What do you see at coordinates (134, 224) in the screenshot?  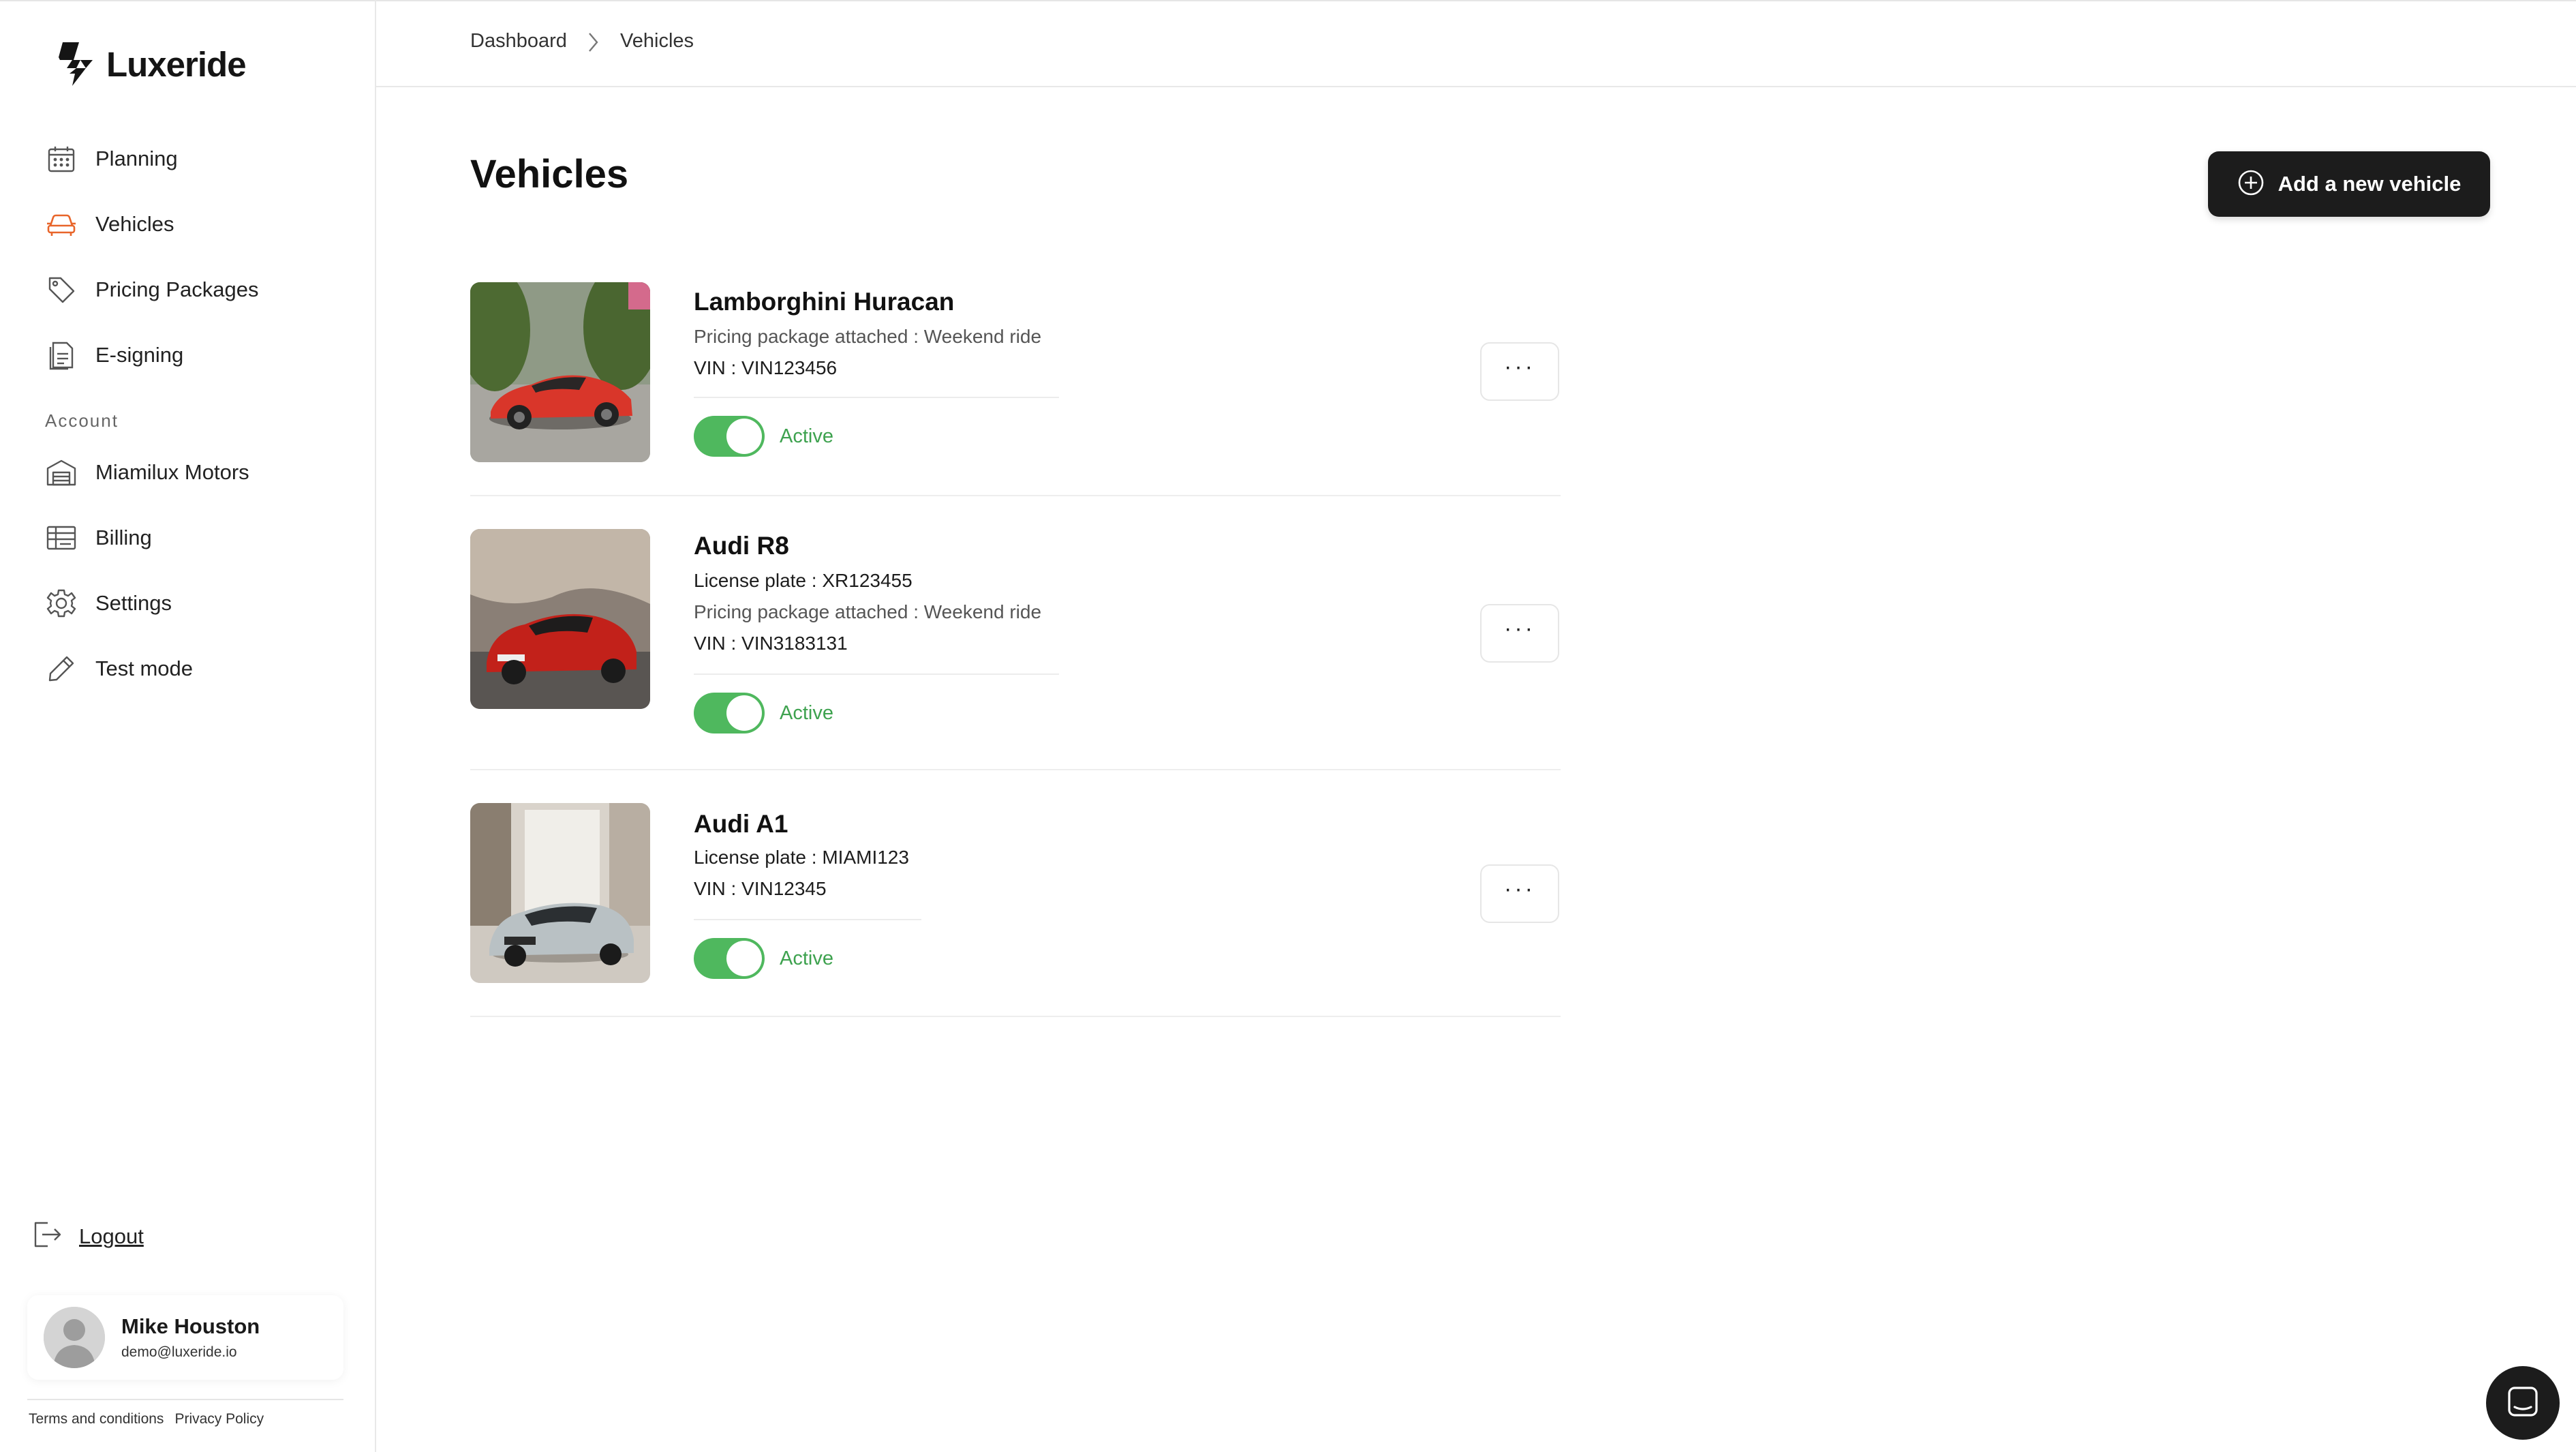 I see `sidebar-item-label: Vehicles` at bounding box center [134, 224].